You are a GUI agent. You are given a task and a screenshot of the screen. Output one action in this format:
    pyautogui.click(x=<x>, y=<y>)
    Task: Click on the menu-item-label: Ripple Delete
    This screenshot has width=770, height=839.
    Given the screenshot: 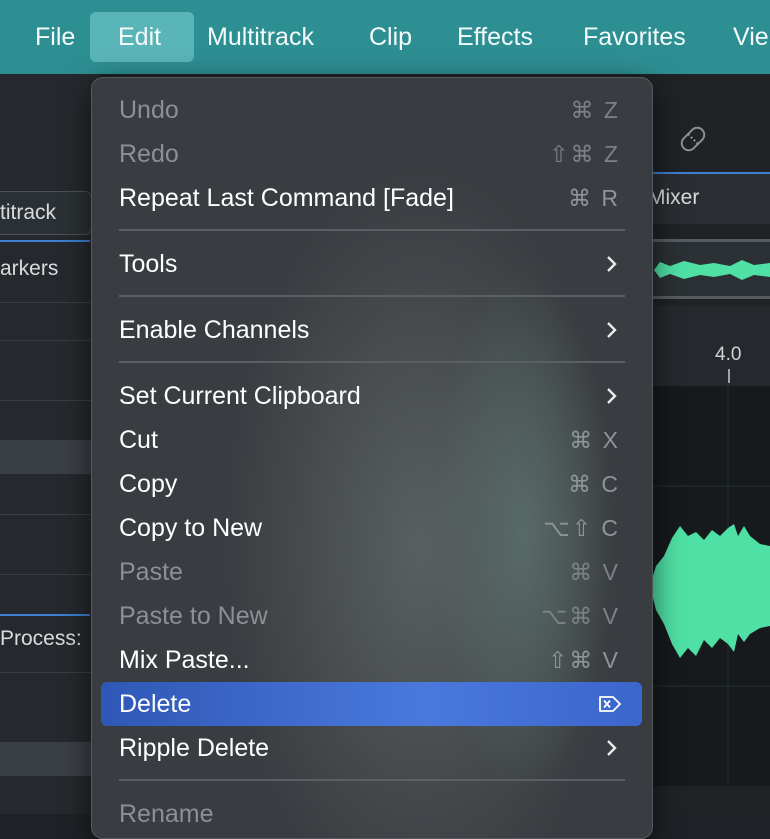 What is the action you would take?
    pyautogui.click(x=194, y=748)
    